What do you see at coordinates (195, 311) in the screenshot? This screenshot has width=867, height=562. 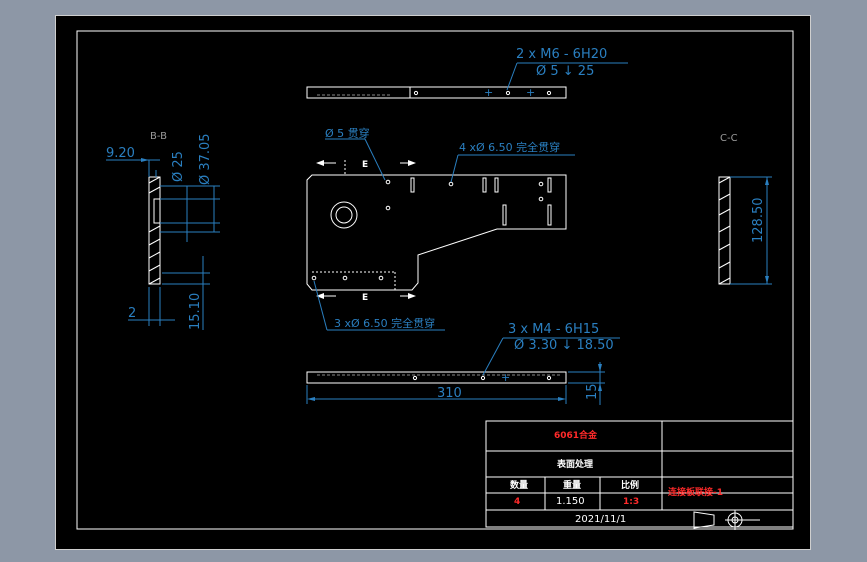 I see `dimension-text: 15.10` at bounding box center [195, 311].